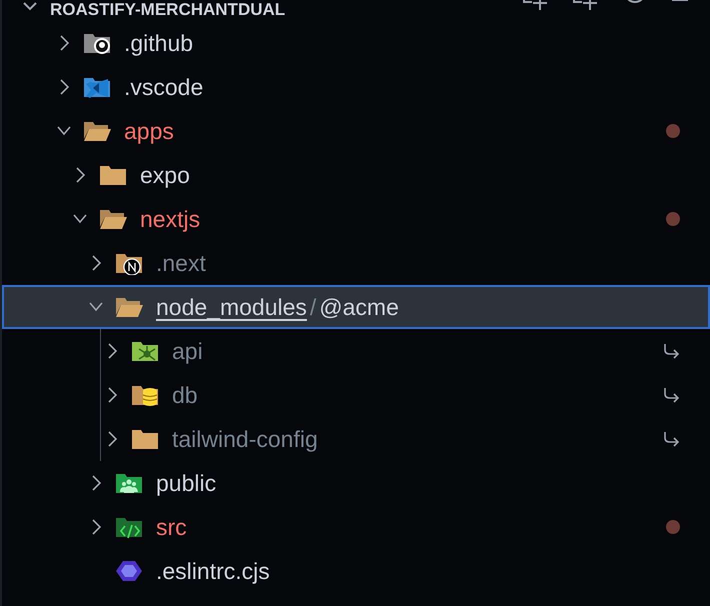  I want to click on tree-item: db, so click(356, 395).